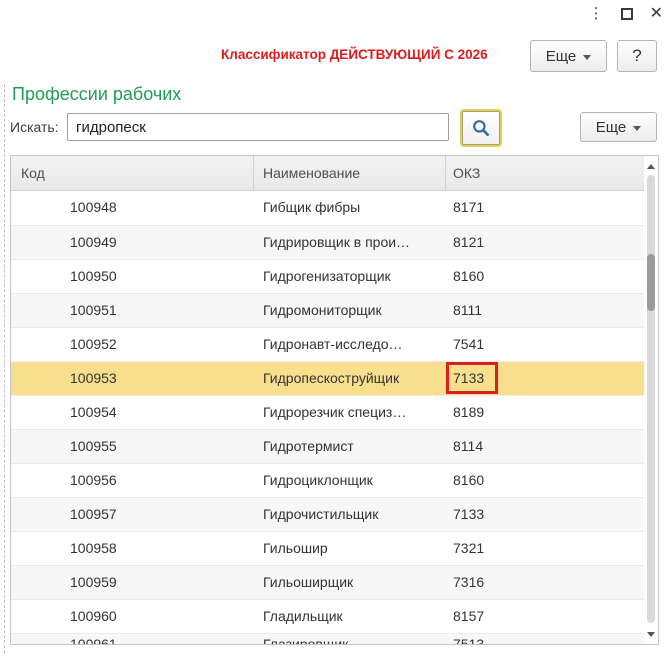 The width and height of the screenshot is (671, 657). Describe the element at coordinates (468, 310) in the screenshot. I see `okz-value: 8111` at that location.